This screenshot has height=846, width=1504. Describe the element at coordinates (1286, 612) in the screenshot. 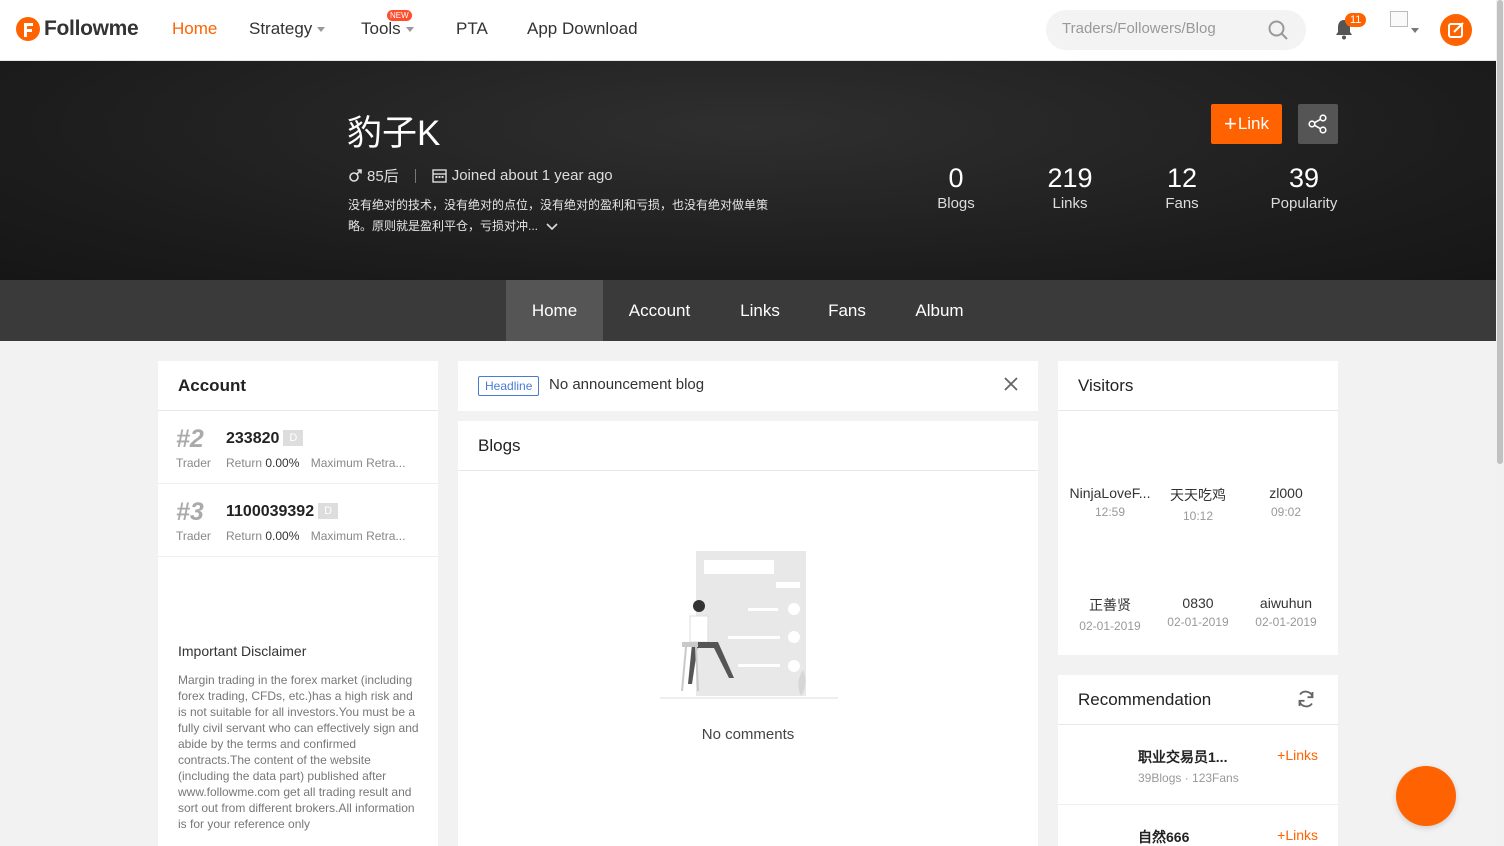

I see `visitor-item: aiwuhun 02-01-2019` at that location.